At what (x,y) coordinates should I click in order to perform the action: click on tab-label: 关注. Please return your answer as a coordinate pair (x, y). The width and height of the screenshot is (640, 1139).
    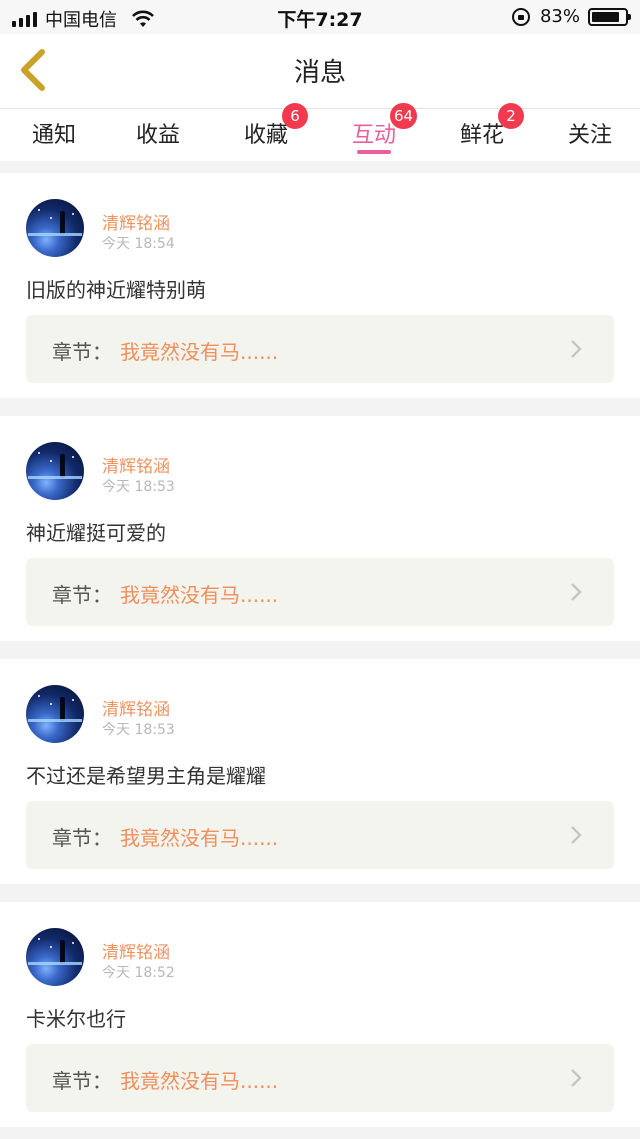
    Looking at the image, I should click on (589, 135).